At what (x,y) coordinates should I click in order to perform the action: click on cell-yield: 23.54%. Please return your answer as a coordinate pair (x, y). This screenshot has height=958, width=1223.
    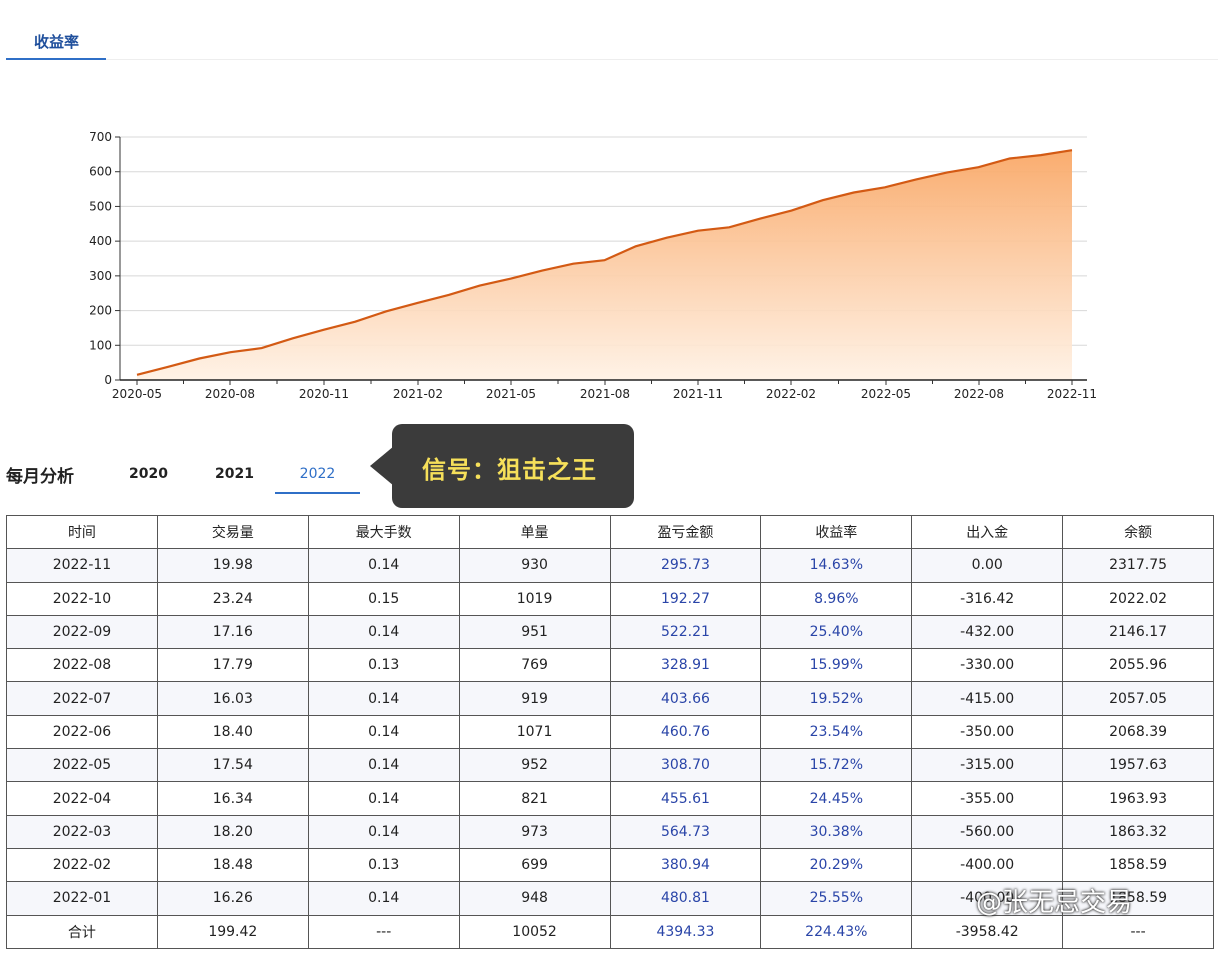
    Looking at the image, I should click on (836, 732).